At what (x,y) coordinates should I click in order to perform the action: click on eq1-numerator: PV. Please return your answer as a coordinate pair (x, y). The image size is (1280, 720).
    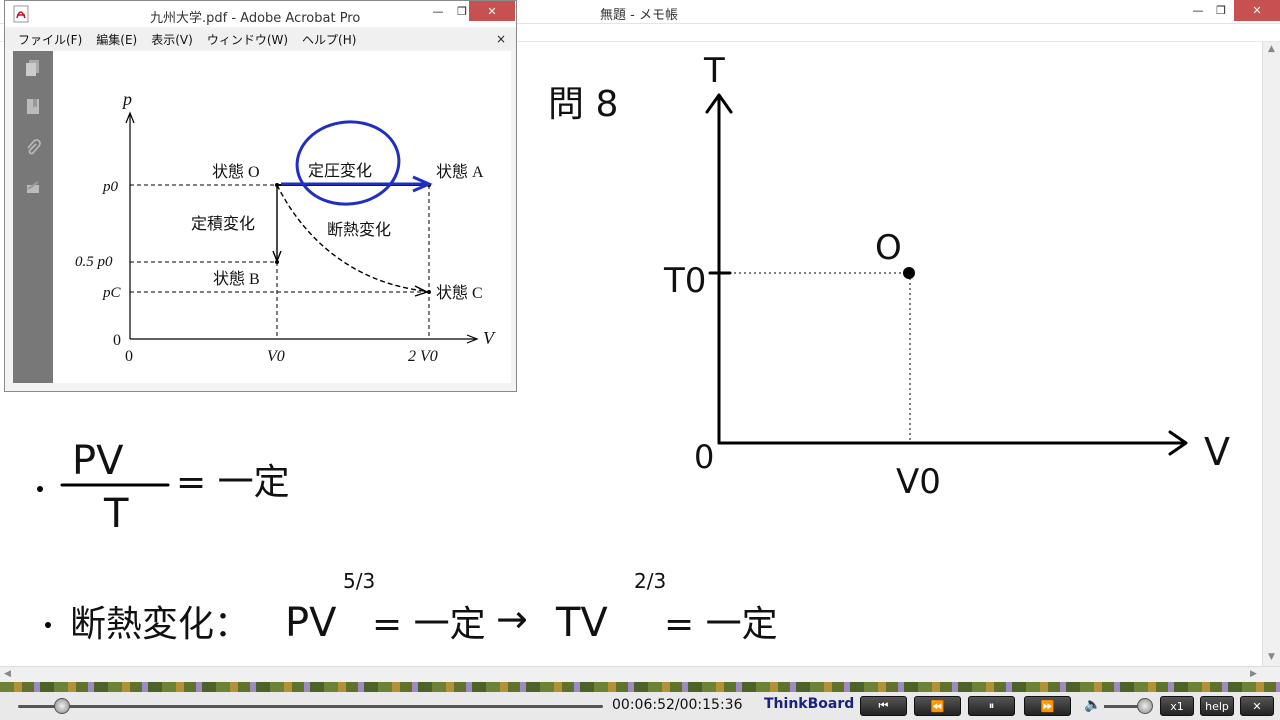
    Looking at the image, I should click on (98, 461).